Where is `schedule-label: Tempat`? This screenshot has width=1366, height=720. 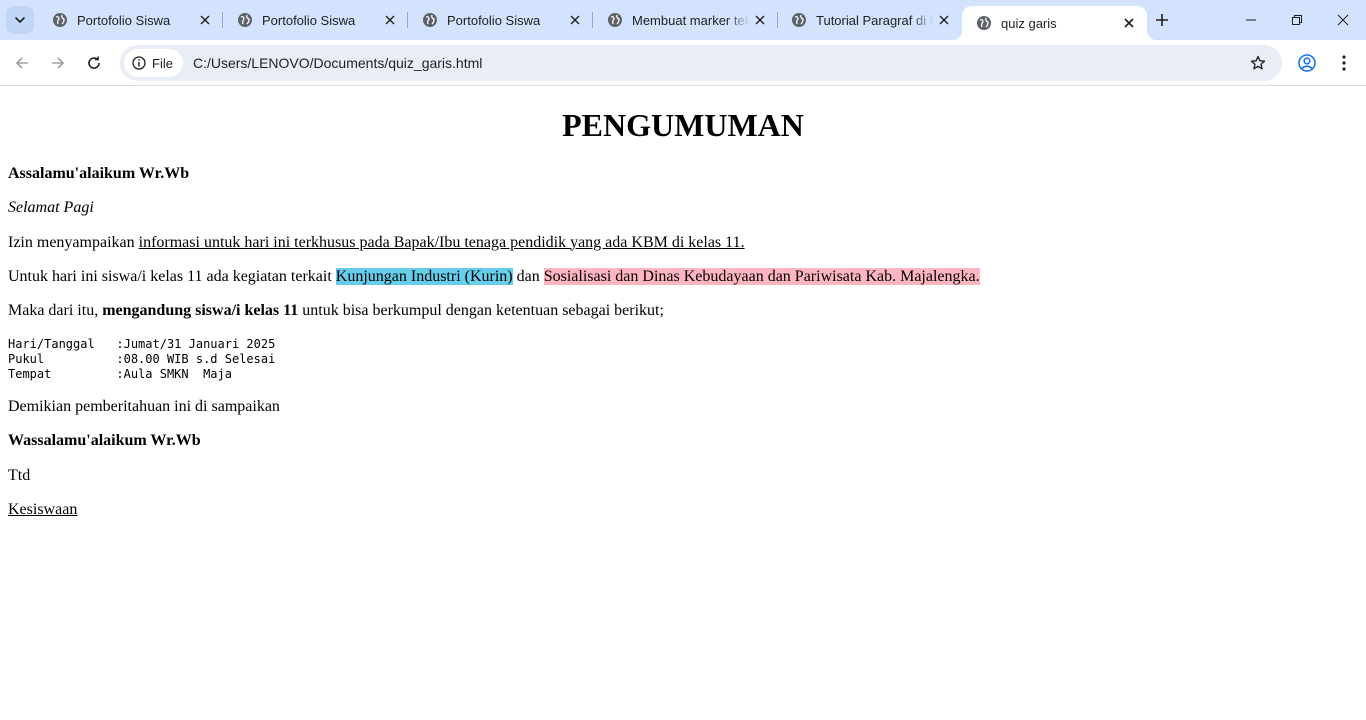
schedule-label: Tempat is located at coordinates (62, 373).